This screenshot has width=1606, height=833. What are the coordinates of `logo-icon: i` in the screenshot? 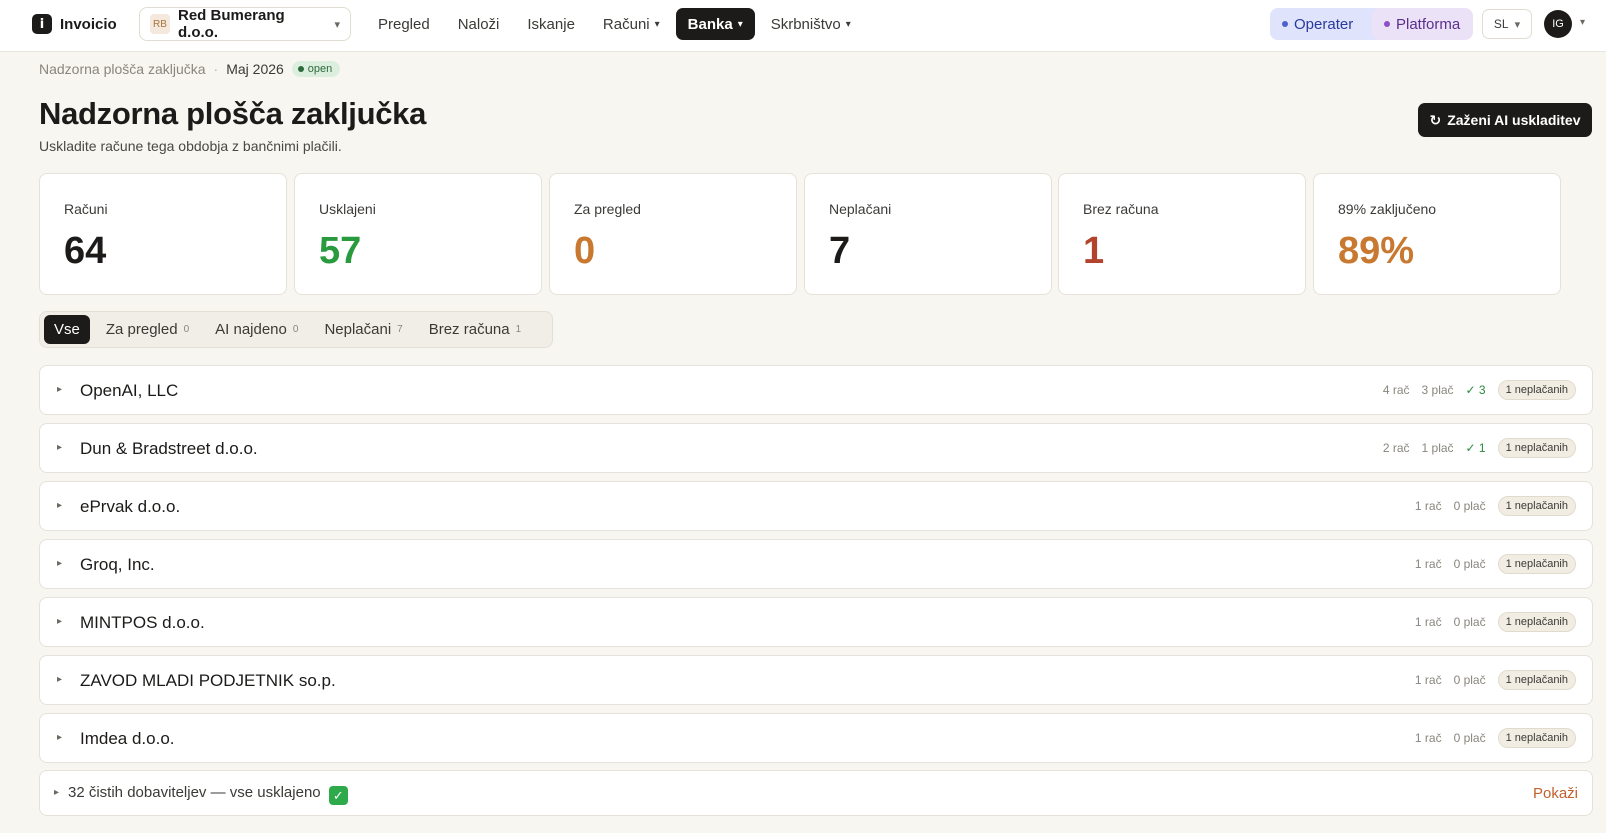 It's located at (42, 24).